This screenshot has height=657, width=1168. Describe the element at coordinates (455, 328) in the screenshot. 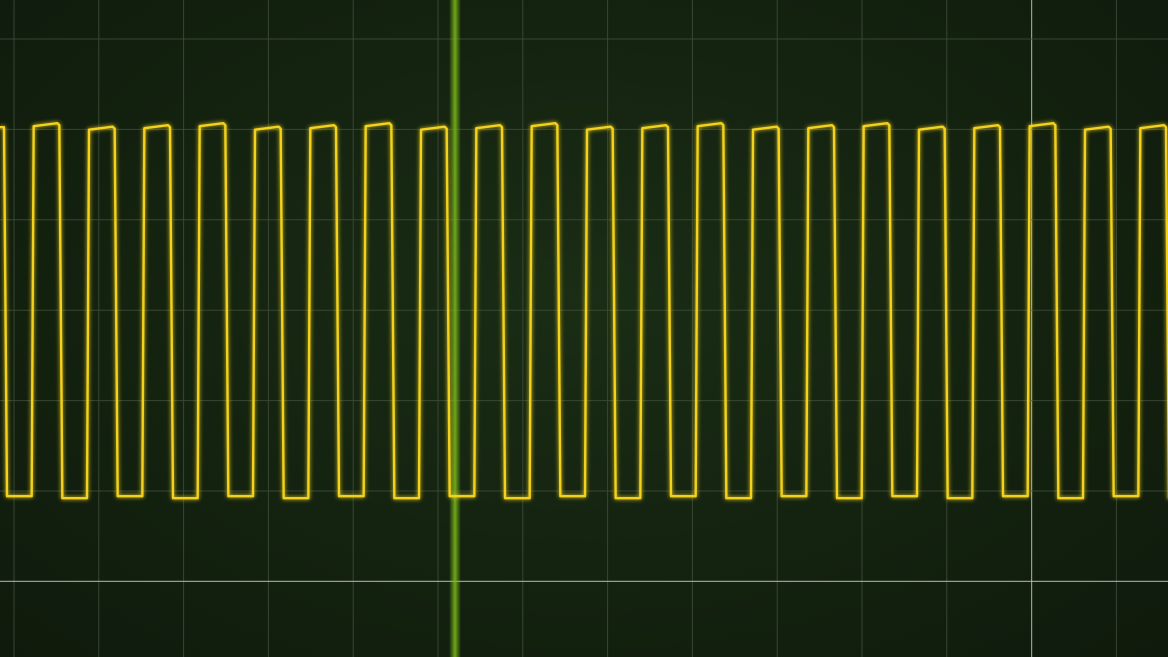

I see `trigger-position-marker` at that location.